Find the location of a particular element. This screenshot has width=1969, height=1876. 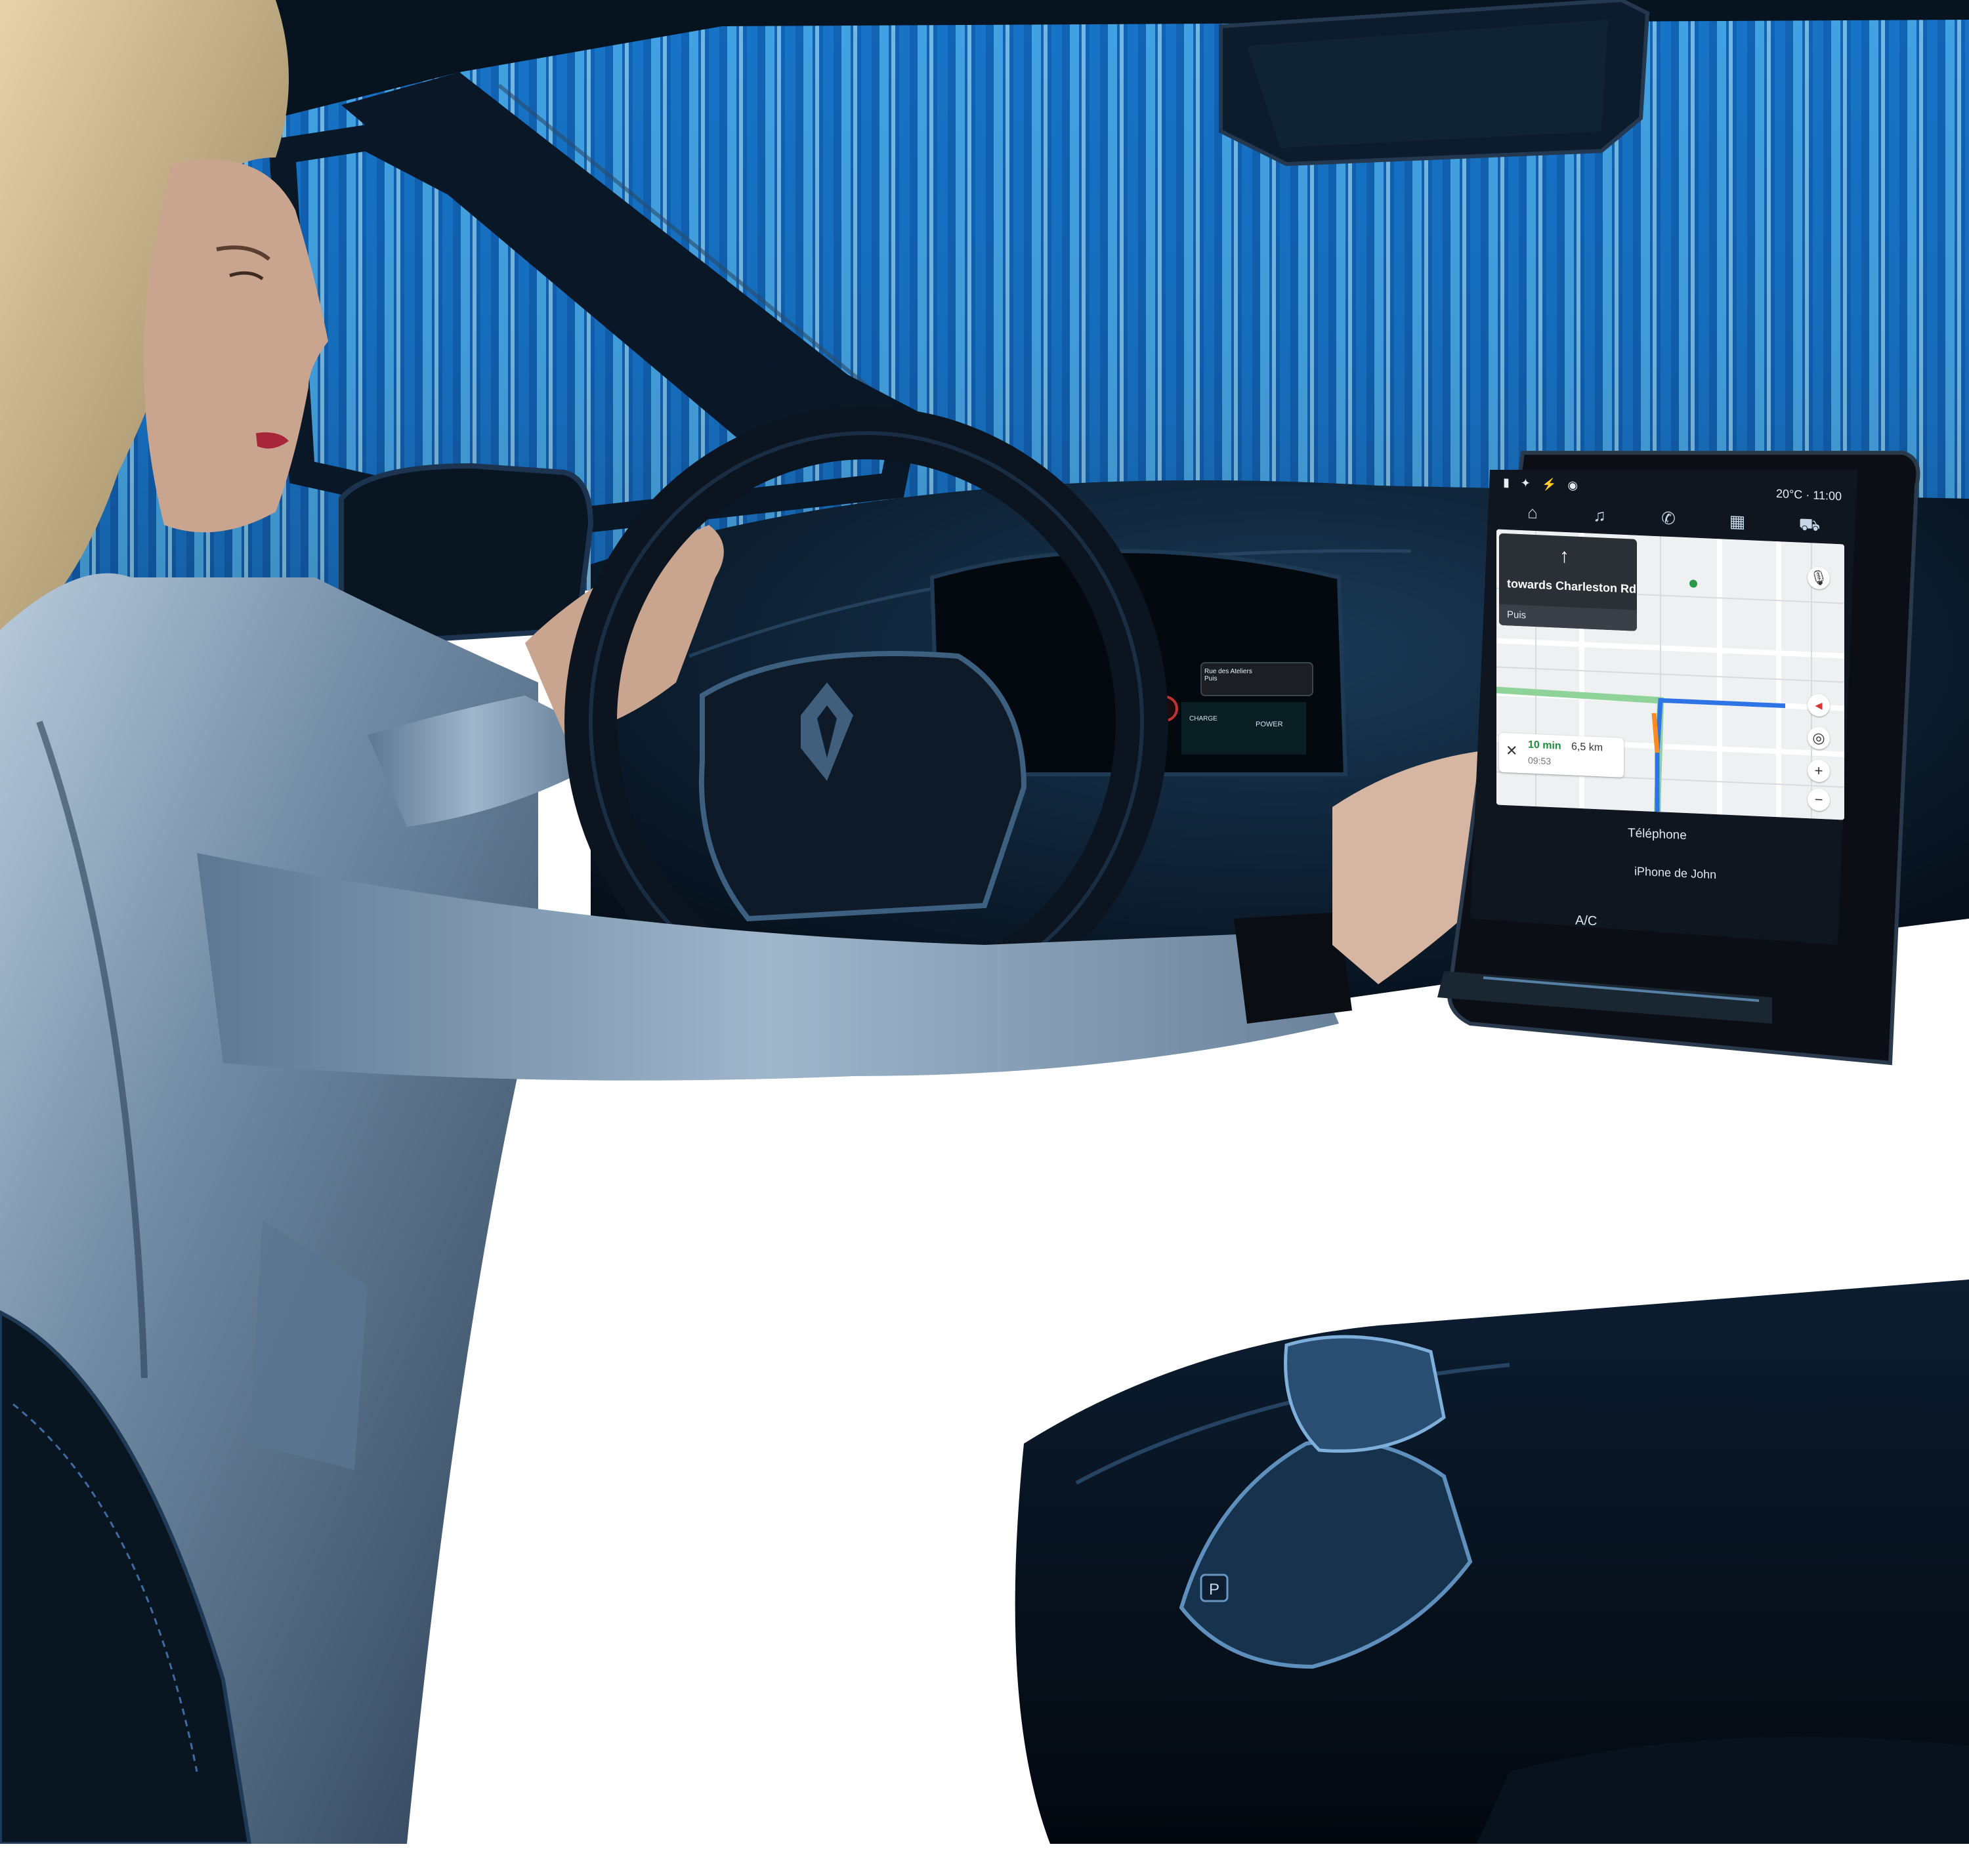

home-icon: ⌂ is located at coordinates (1532, 512).